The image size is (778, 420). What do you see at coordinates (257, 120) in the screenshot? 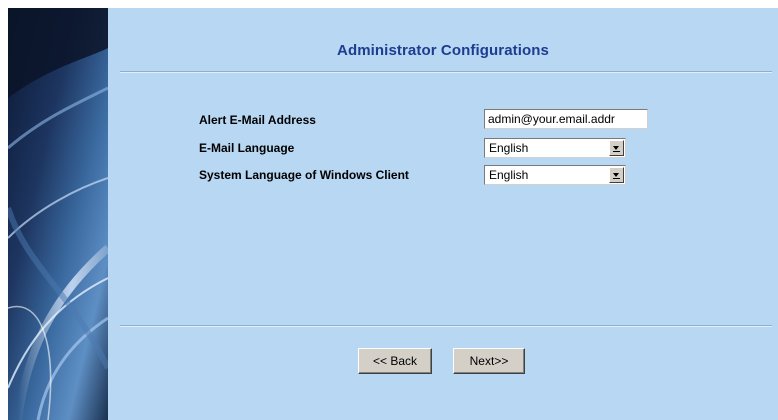
I see `alert-email-label: Alert E-Mail Address` at bounding box center [257, 120].